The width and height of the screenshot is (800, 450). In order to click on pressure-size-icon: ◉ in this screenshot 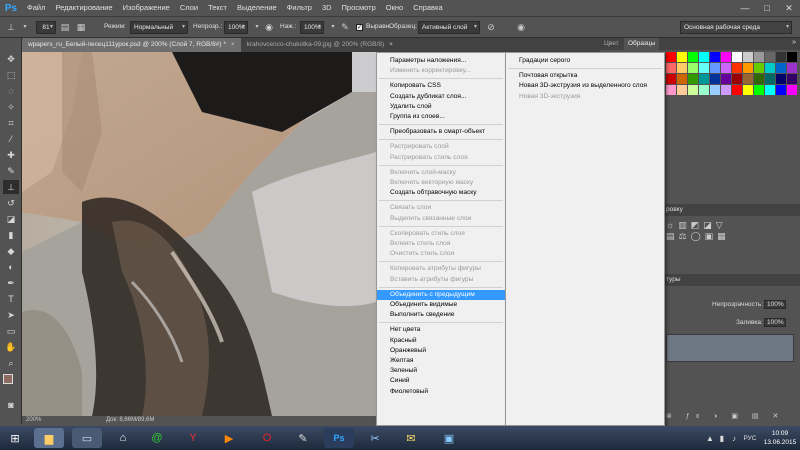, I will do `click(521, 27)`.